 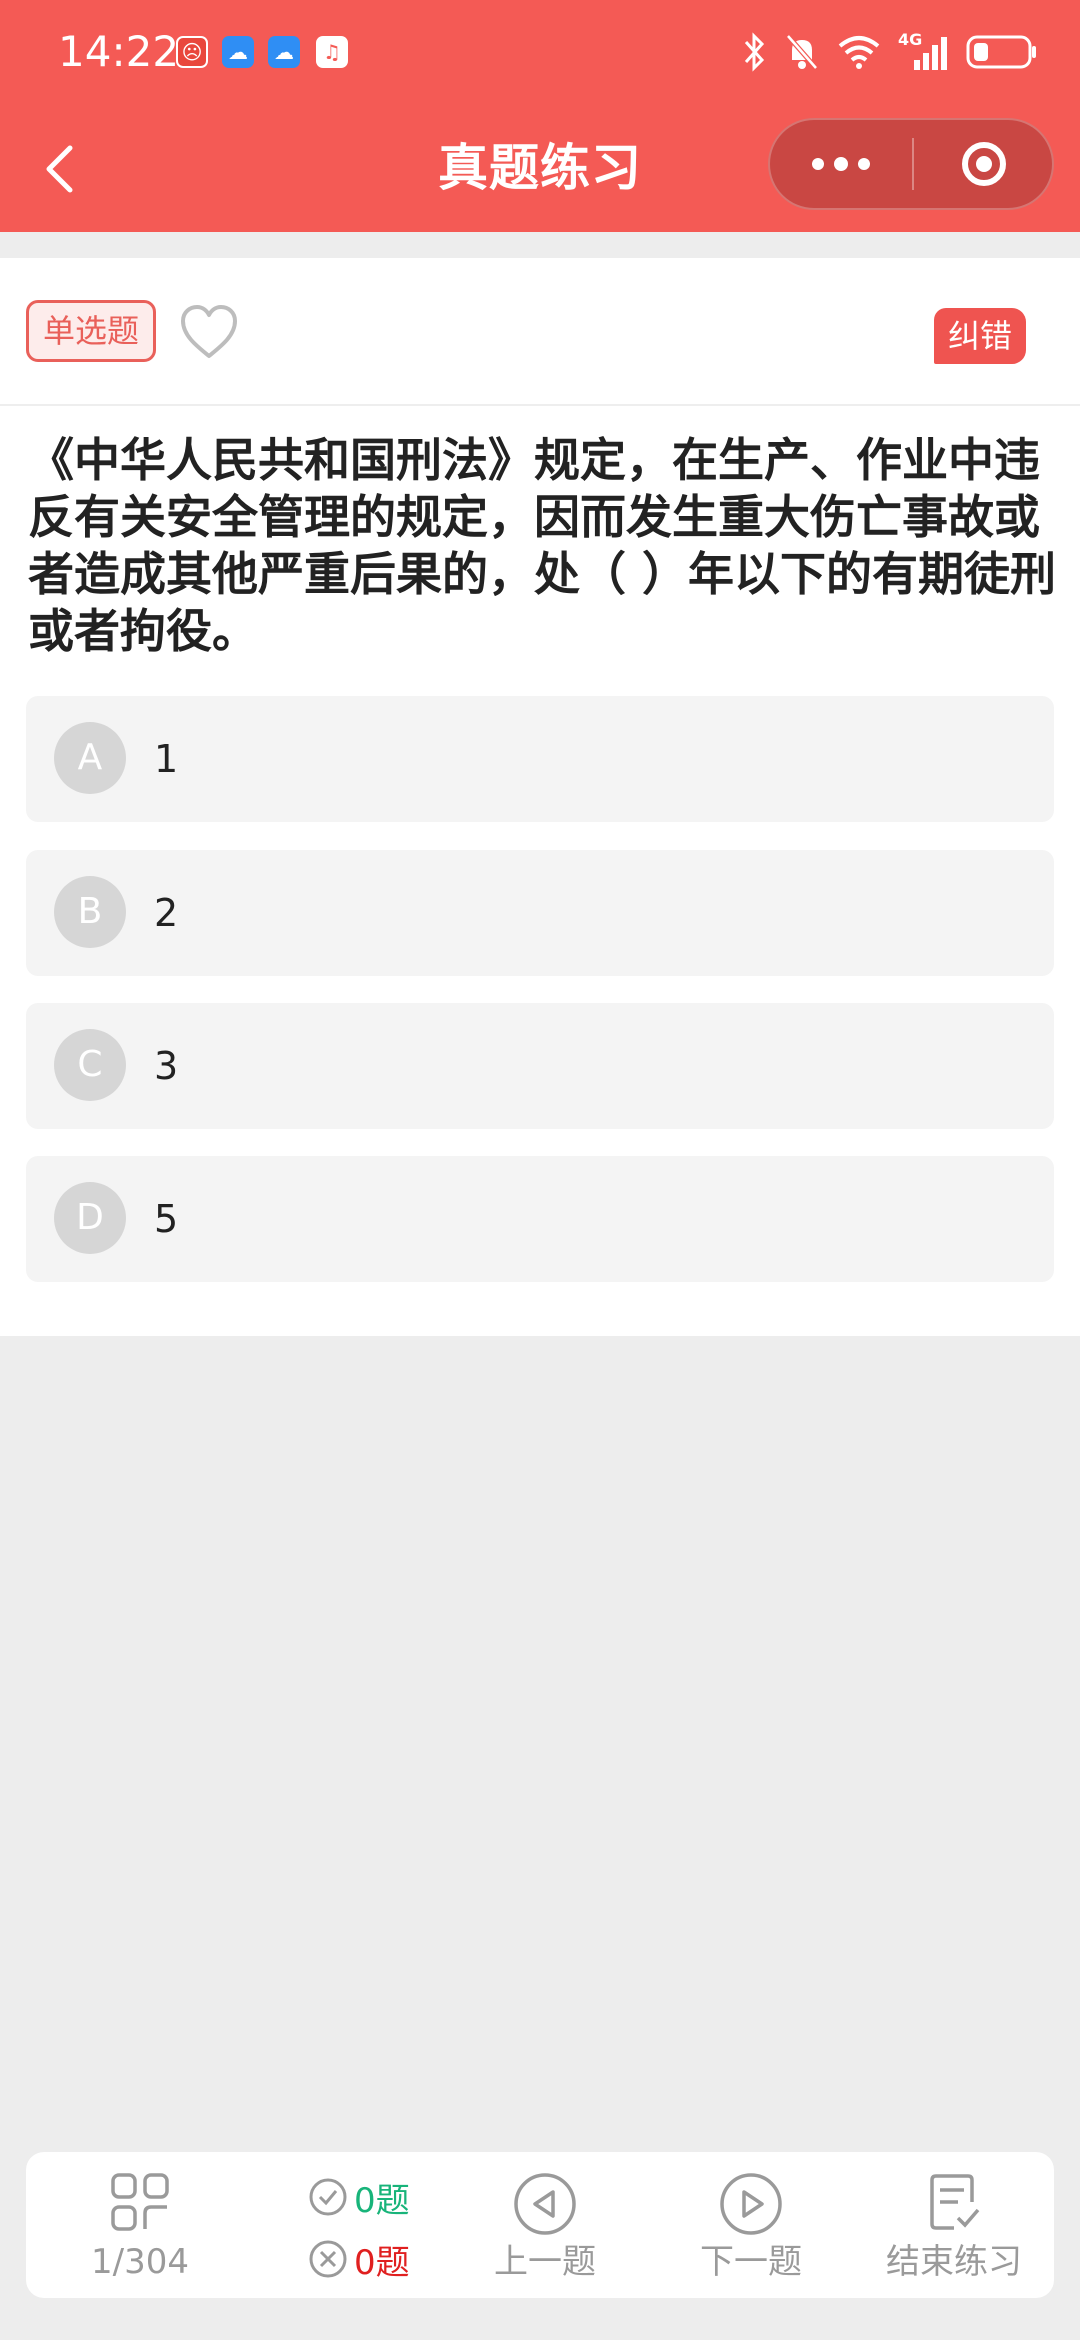 What do you see at coordinates (382, 2200) in the screenshot?
I see `correct-count: 0题` at bounding box center [382, 2200].